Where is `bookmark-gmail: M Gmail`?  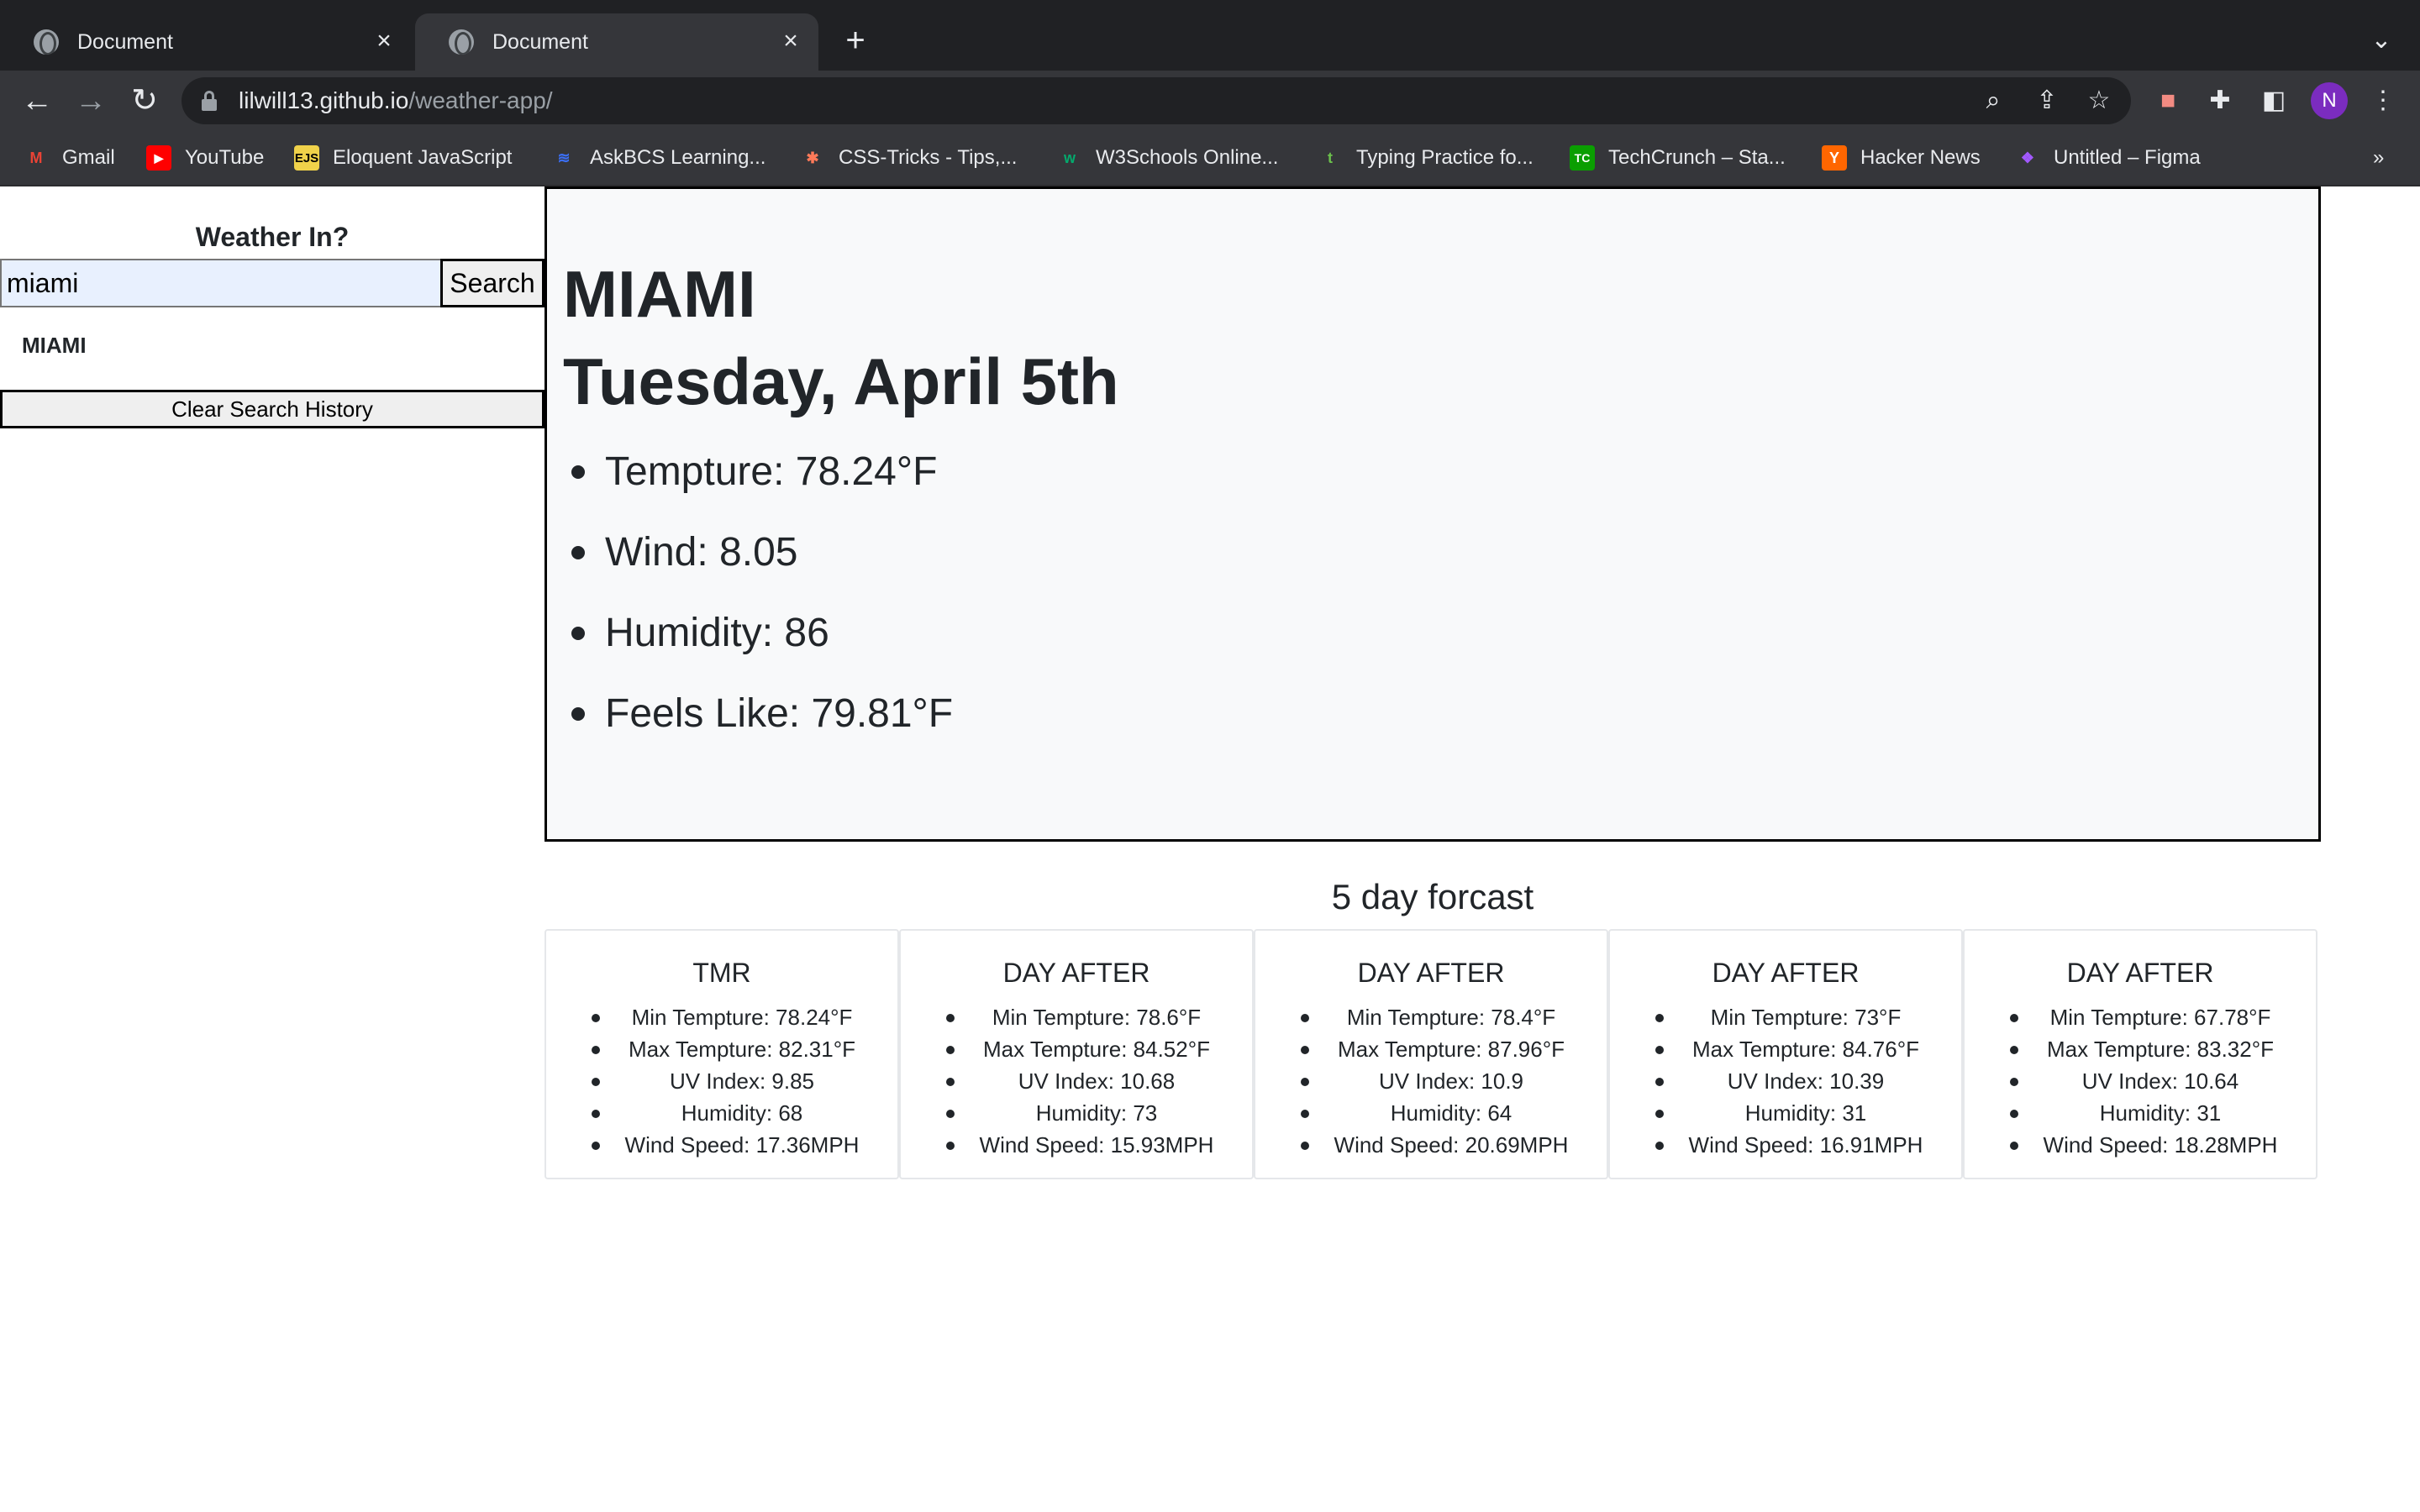 bookmark-gmail: M Gmail is located at coordinates (69, 158).